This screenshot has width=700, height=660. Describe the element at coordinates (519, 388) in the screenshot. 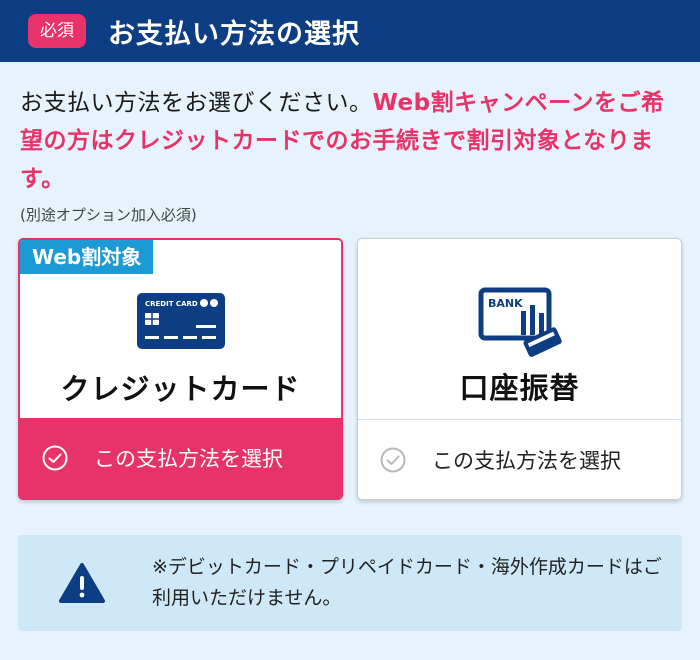

I see `card-name: 口座振替` at that location.